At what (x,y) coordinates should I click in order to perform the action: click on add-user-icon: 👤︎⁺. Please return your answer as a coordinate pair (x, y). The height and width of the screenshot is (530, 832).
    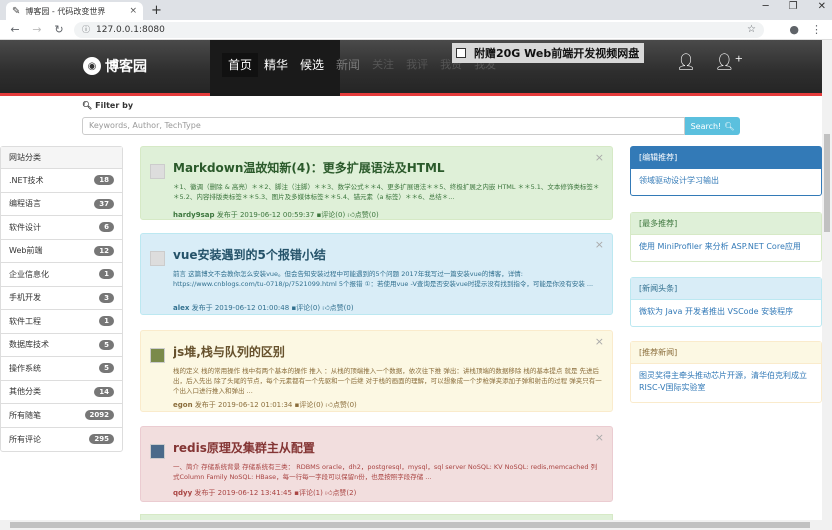
    Looking at the image, I should click on (728, 61).